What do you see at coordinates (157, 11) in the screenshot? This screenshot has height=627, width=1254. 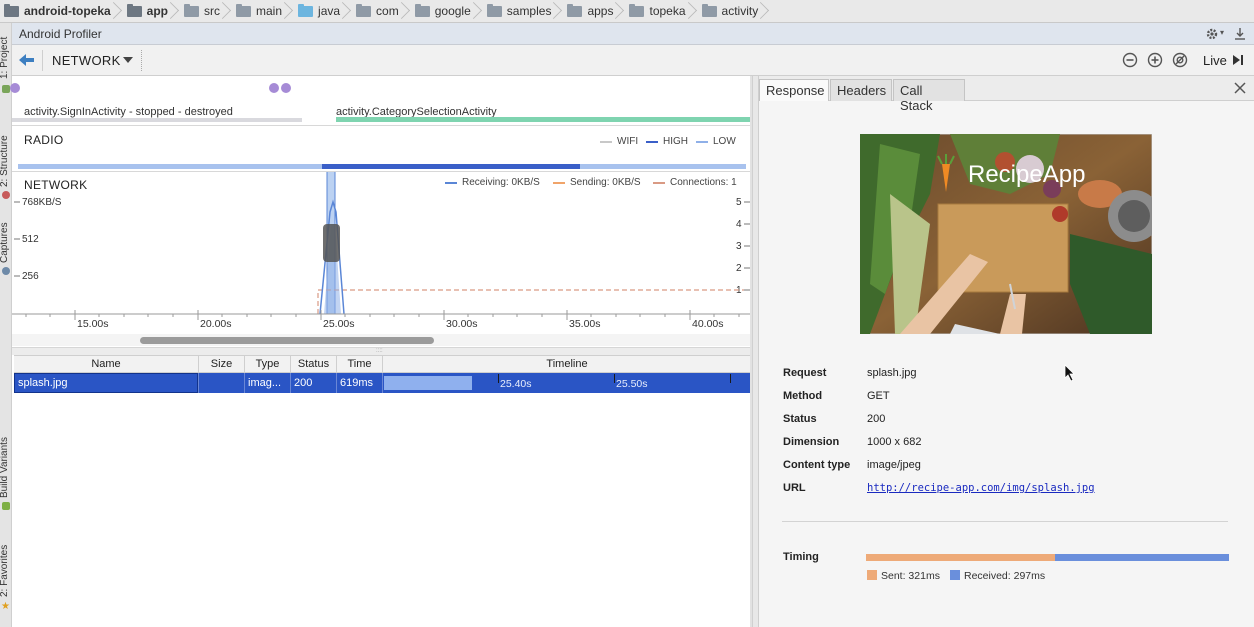 I see `breadcrumb-label: app` at bounding box center [157, 11].